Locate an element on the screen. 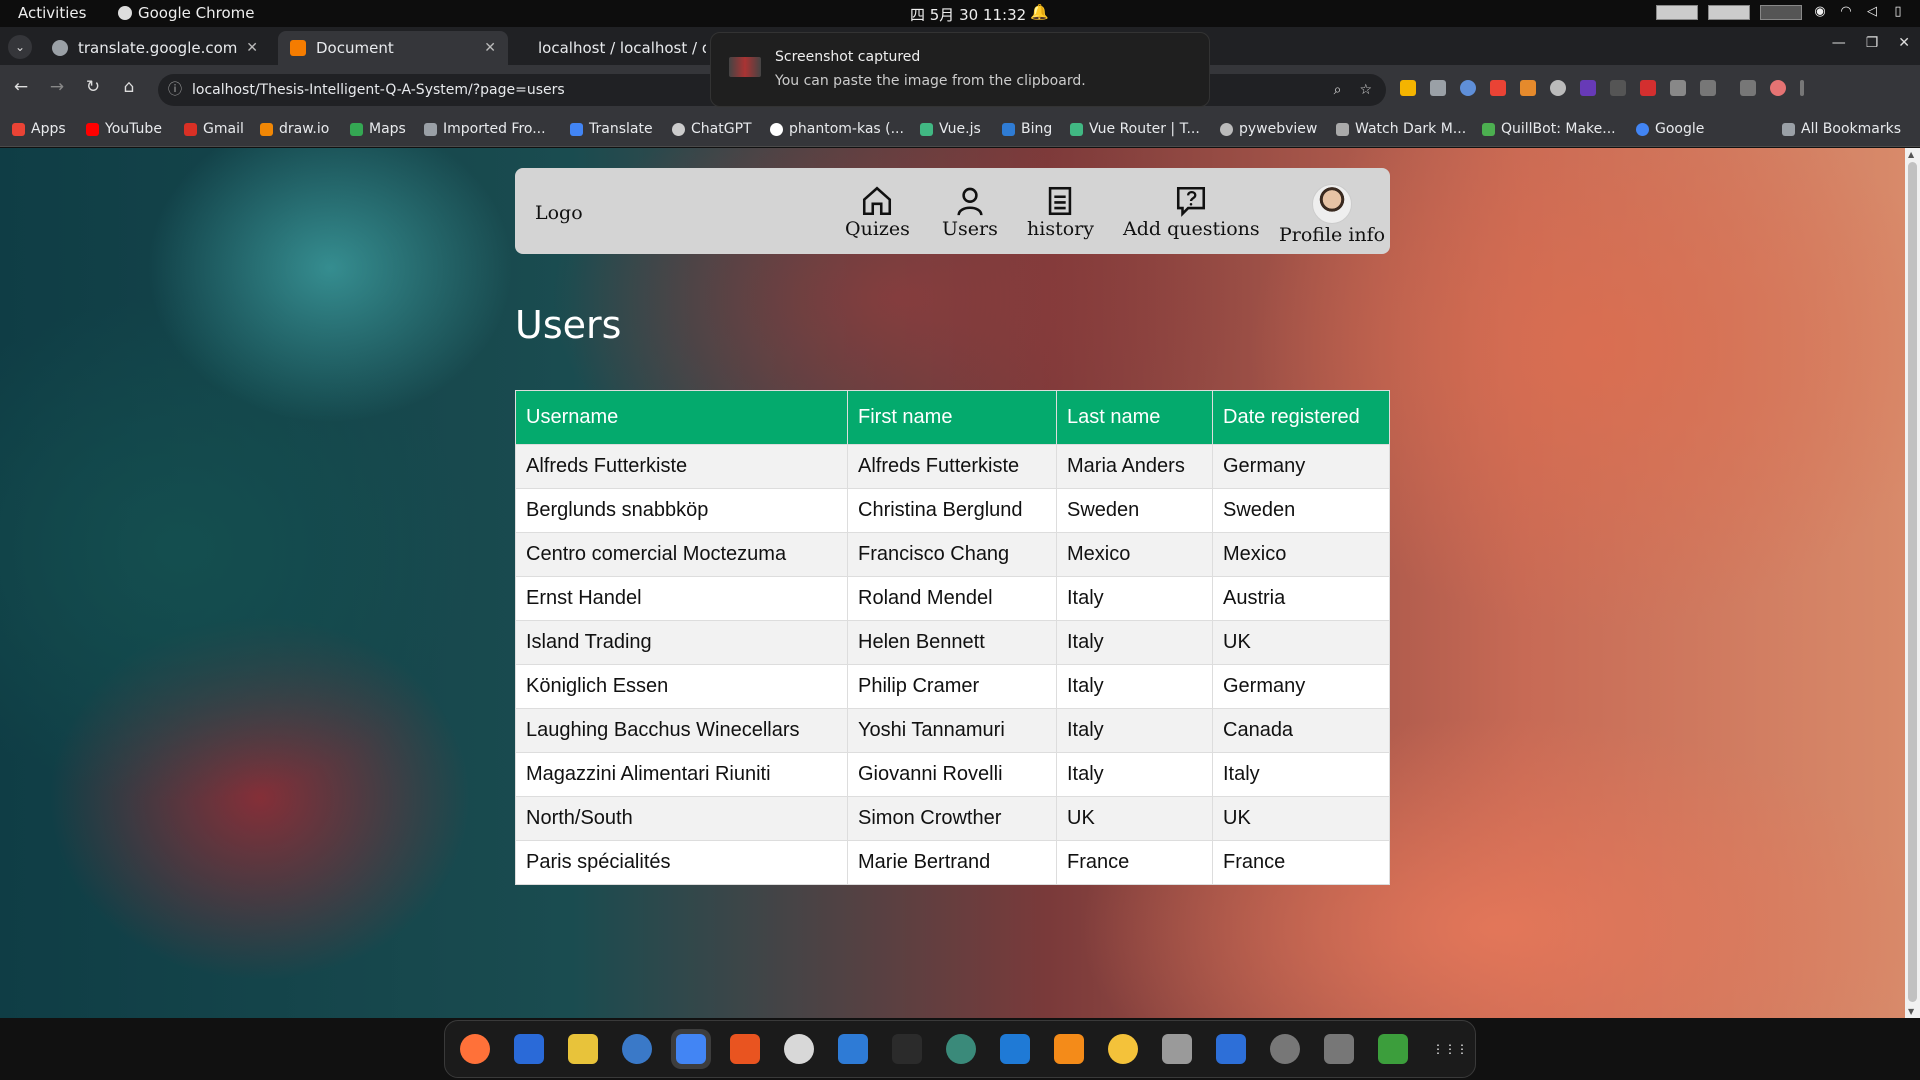  minimize-icon: — is located at coordinates (1839, 43).